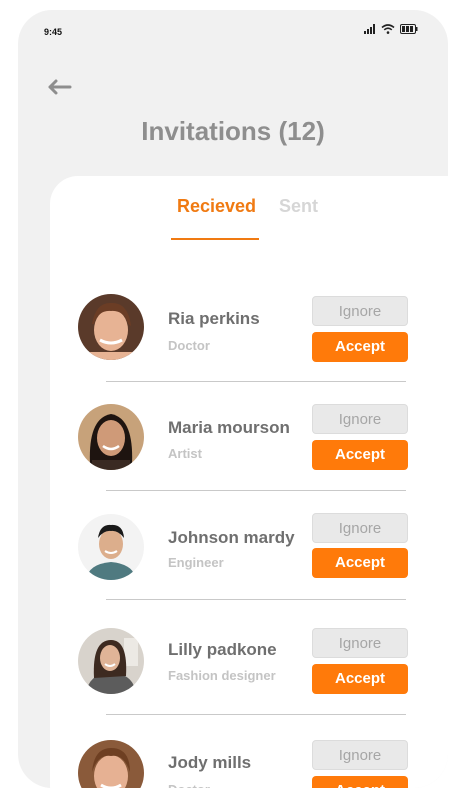  What do you see at coordinates (388, 29) in the screenshot?
I see `wifi-icon` at bounding box center [388, 29].